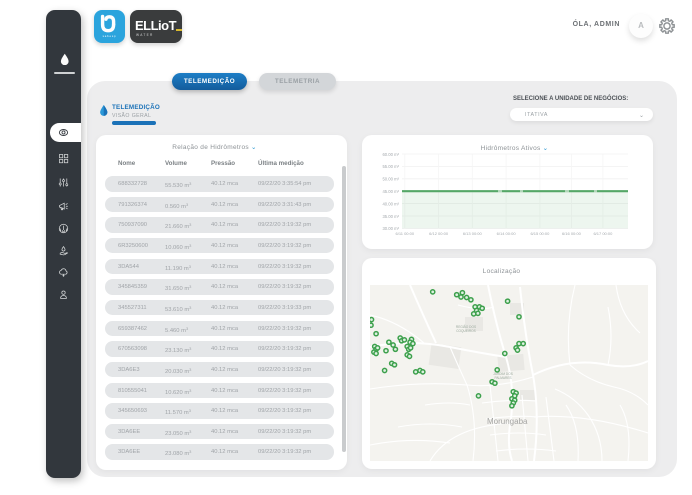  What do you see at coordinates (507, 233) in the screenshot?
I see `svg-text: 6/14 00:00` at bounding box center [507, 233].